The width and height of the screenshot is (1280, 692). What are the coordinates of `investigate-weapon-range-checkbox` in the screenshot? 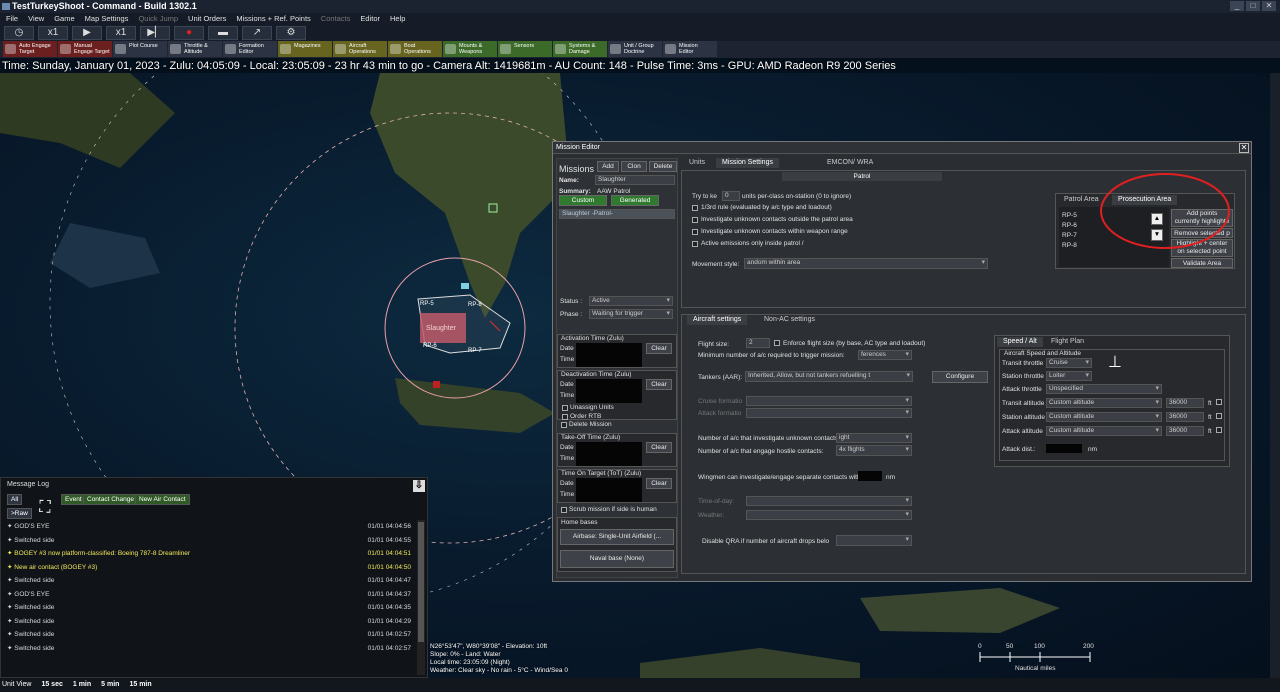 It's located at (695, 232).